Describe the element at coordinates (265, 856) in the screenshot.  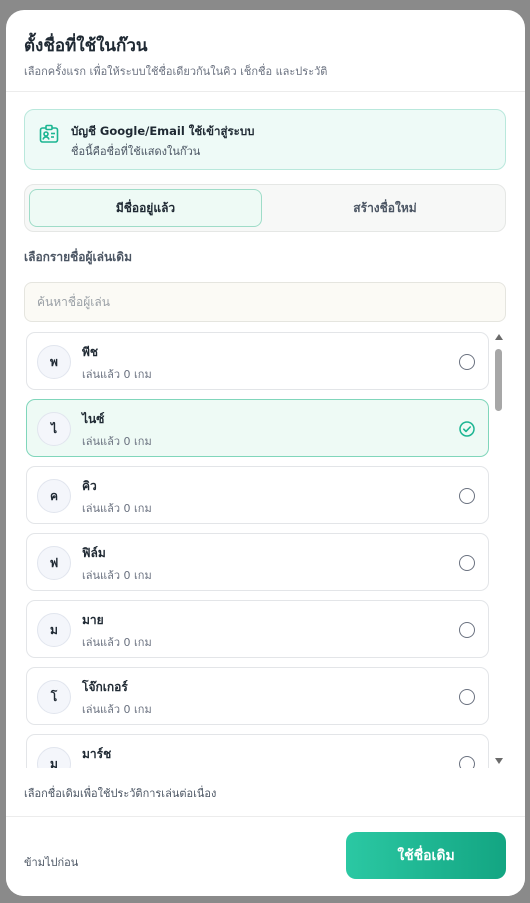
I see `modal-footer: ข้ามไปก่อน ใช้ชื่อเดิม` at that location.